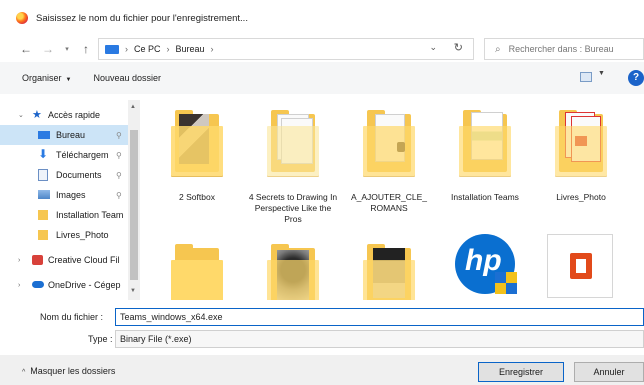 The height and width of the screenshot is (385, 644). Describe the element at coordinates (322, 78) in the screenshot. I see `command-toolbar: Organiser ▼ Nouveau dossier ▼ ?` at that location.